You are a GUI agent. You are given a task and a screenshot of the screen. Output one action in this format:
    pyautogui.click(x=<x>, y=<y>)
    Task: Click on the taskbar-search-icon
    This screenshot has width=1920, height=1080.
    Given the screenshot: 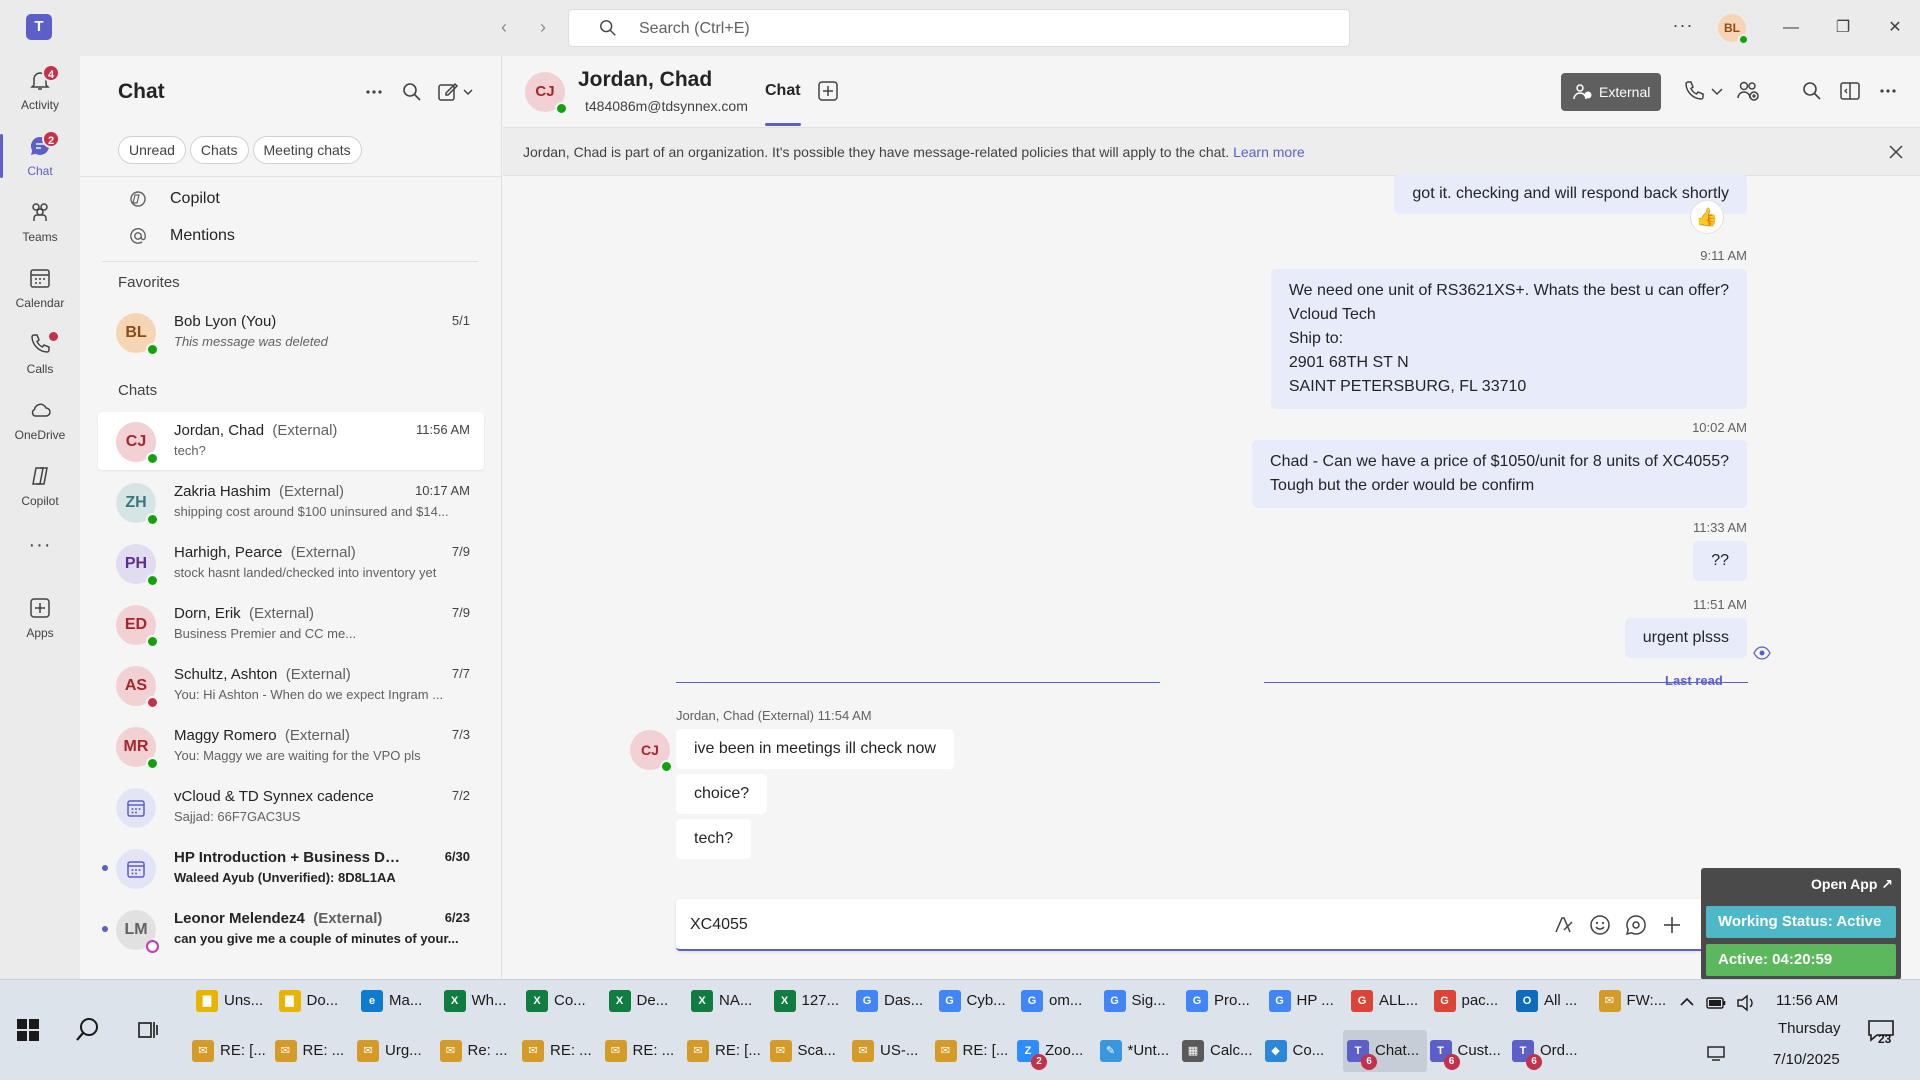 What is the action you would take?
    pyautogui.click(x=88, y=1030)
    